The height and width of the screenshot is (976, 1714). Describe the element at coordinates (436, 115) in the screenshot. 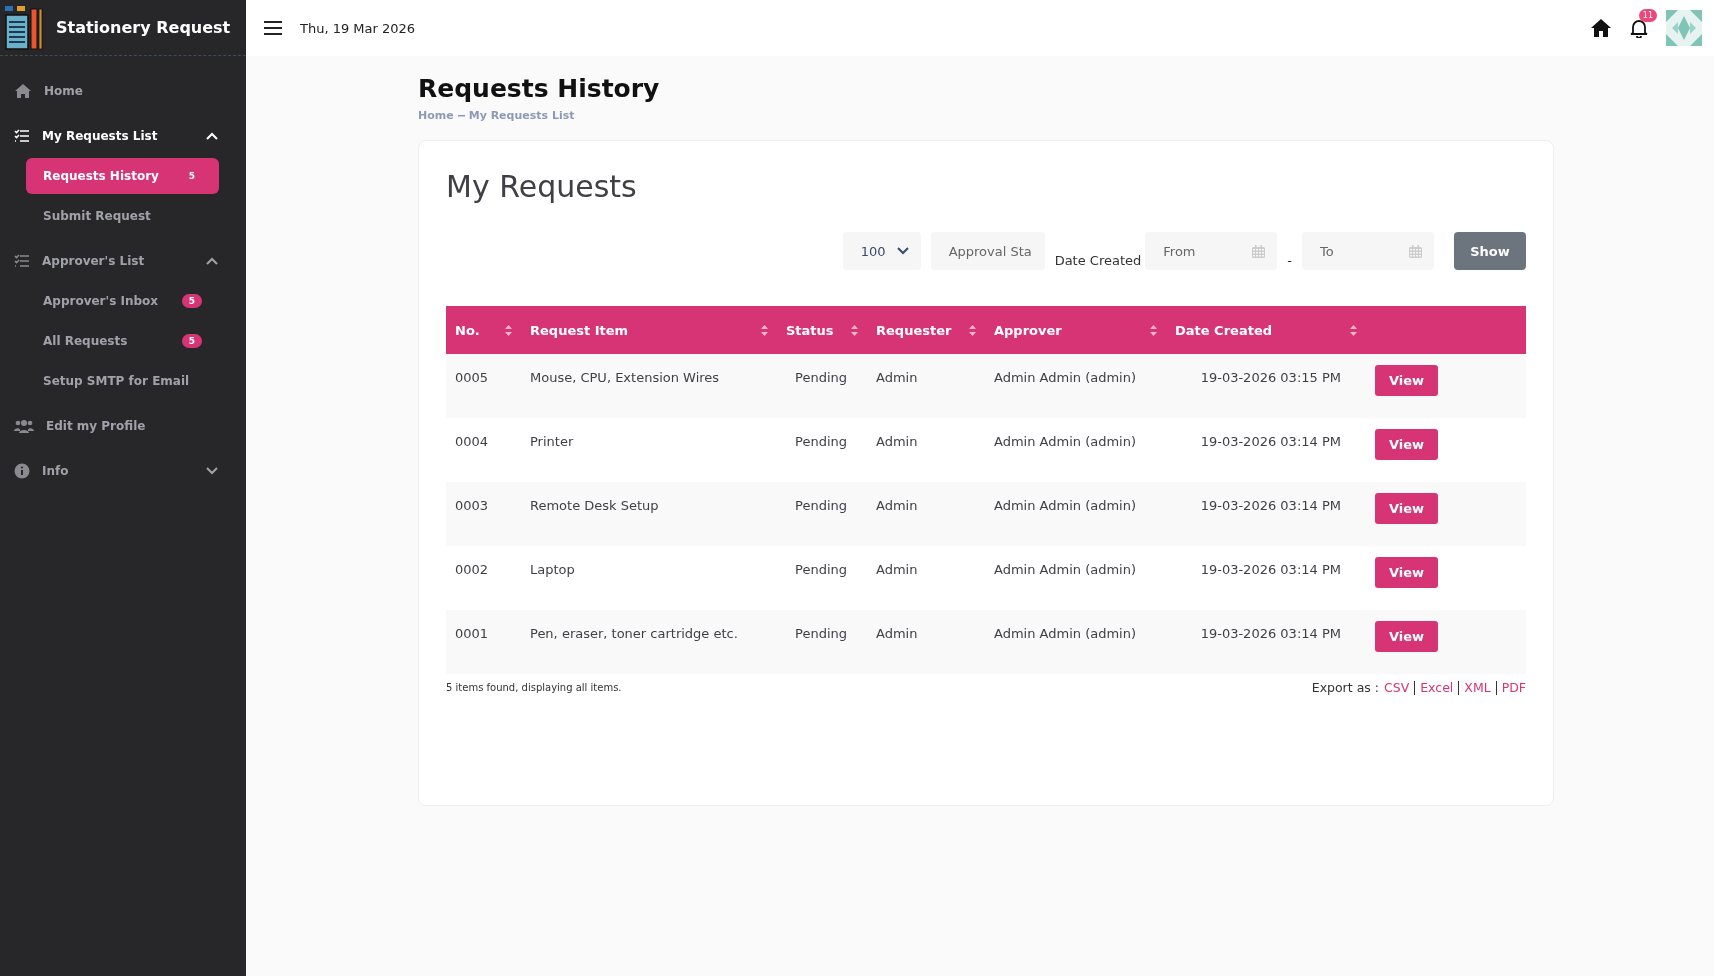

I see `breadcrumb-link: Home` at that location.